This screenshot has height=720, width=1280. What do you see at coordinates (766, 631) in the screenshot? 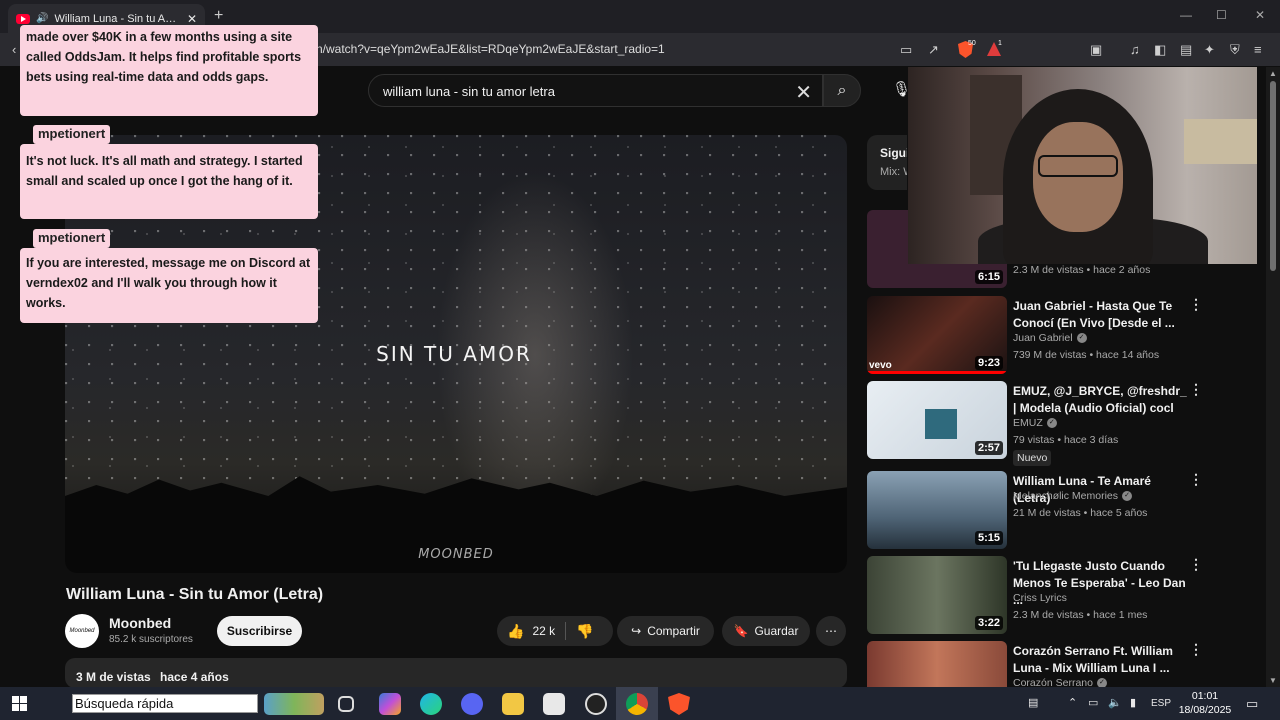
I see `save-button: 🔖 Guardar` at bounding box center [766, 631].